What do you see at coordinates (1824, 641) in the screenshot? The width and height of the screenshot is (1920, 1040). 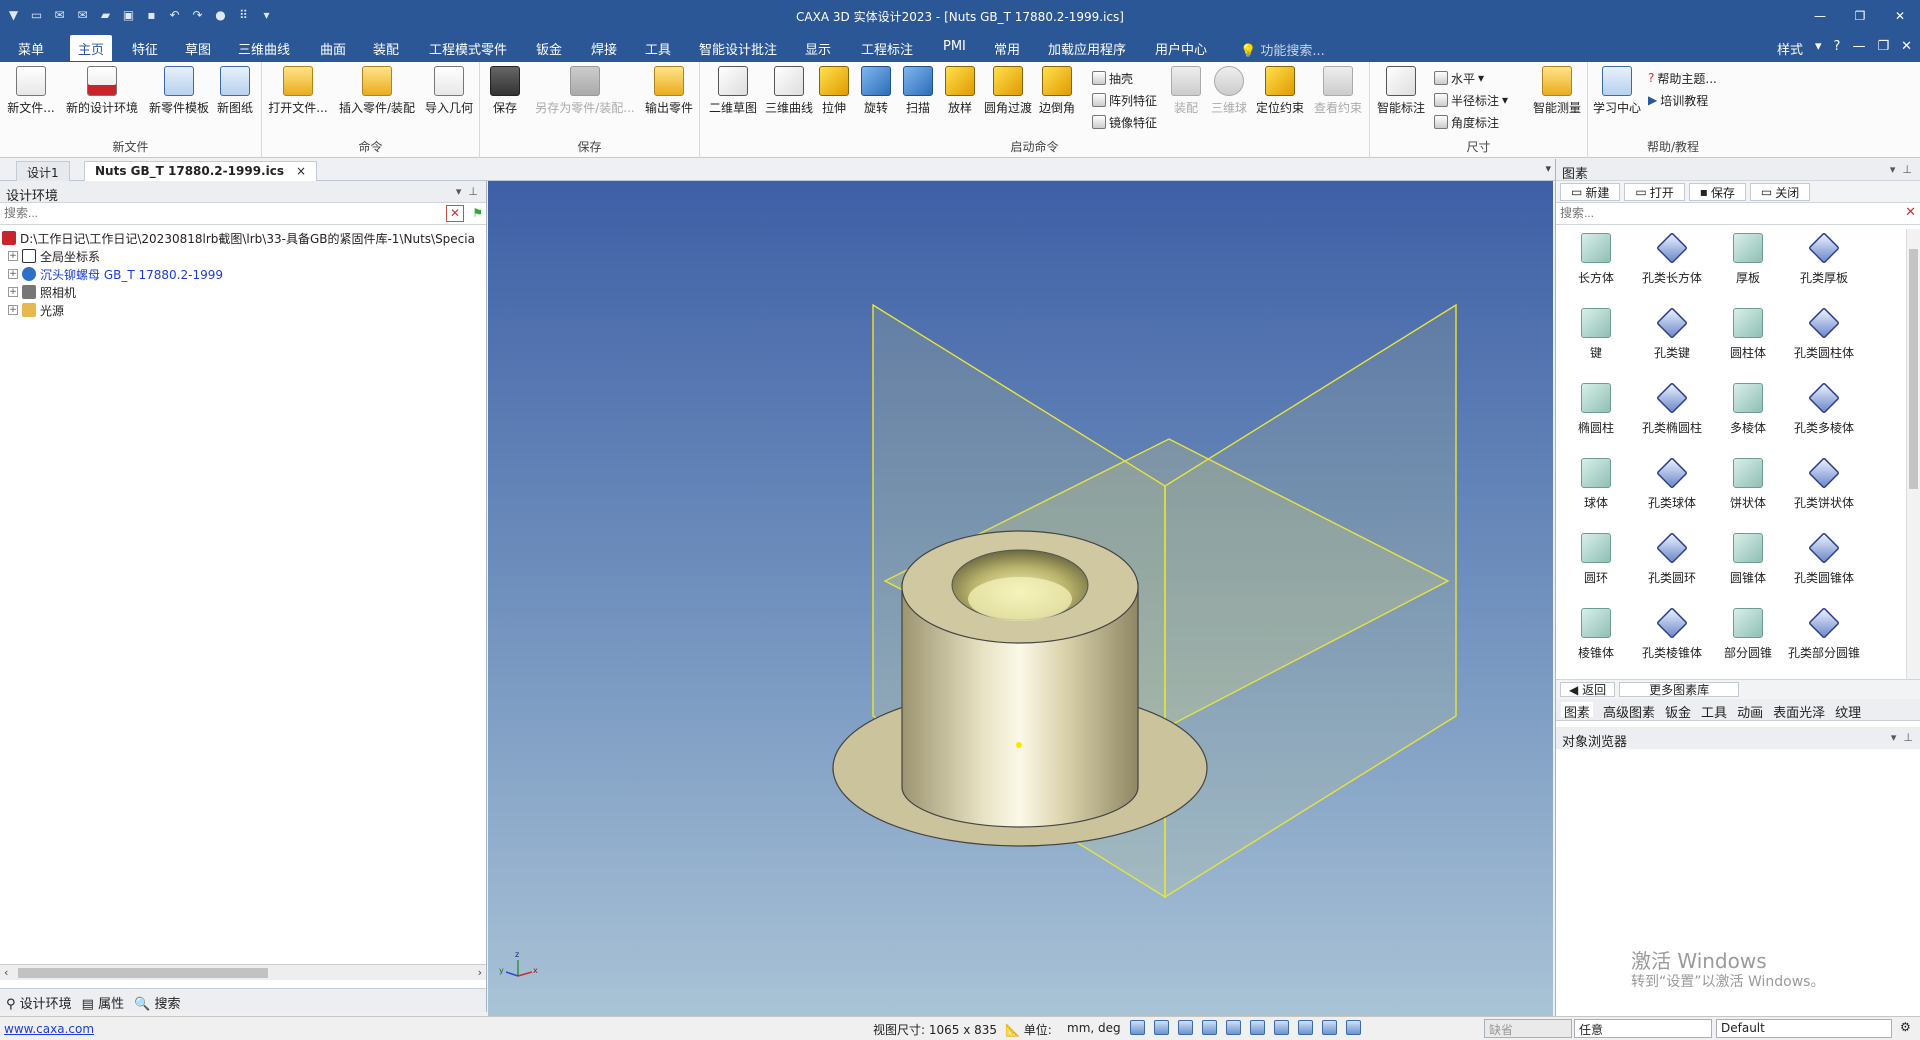 I see `element-item: 孔类部分圆锥` at bounding box center [1824, 641].